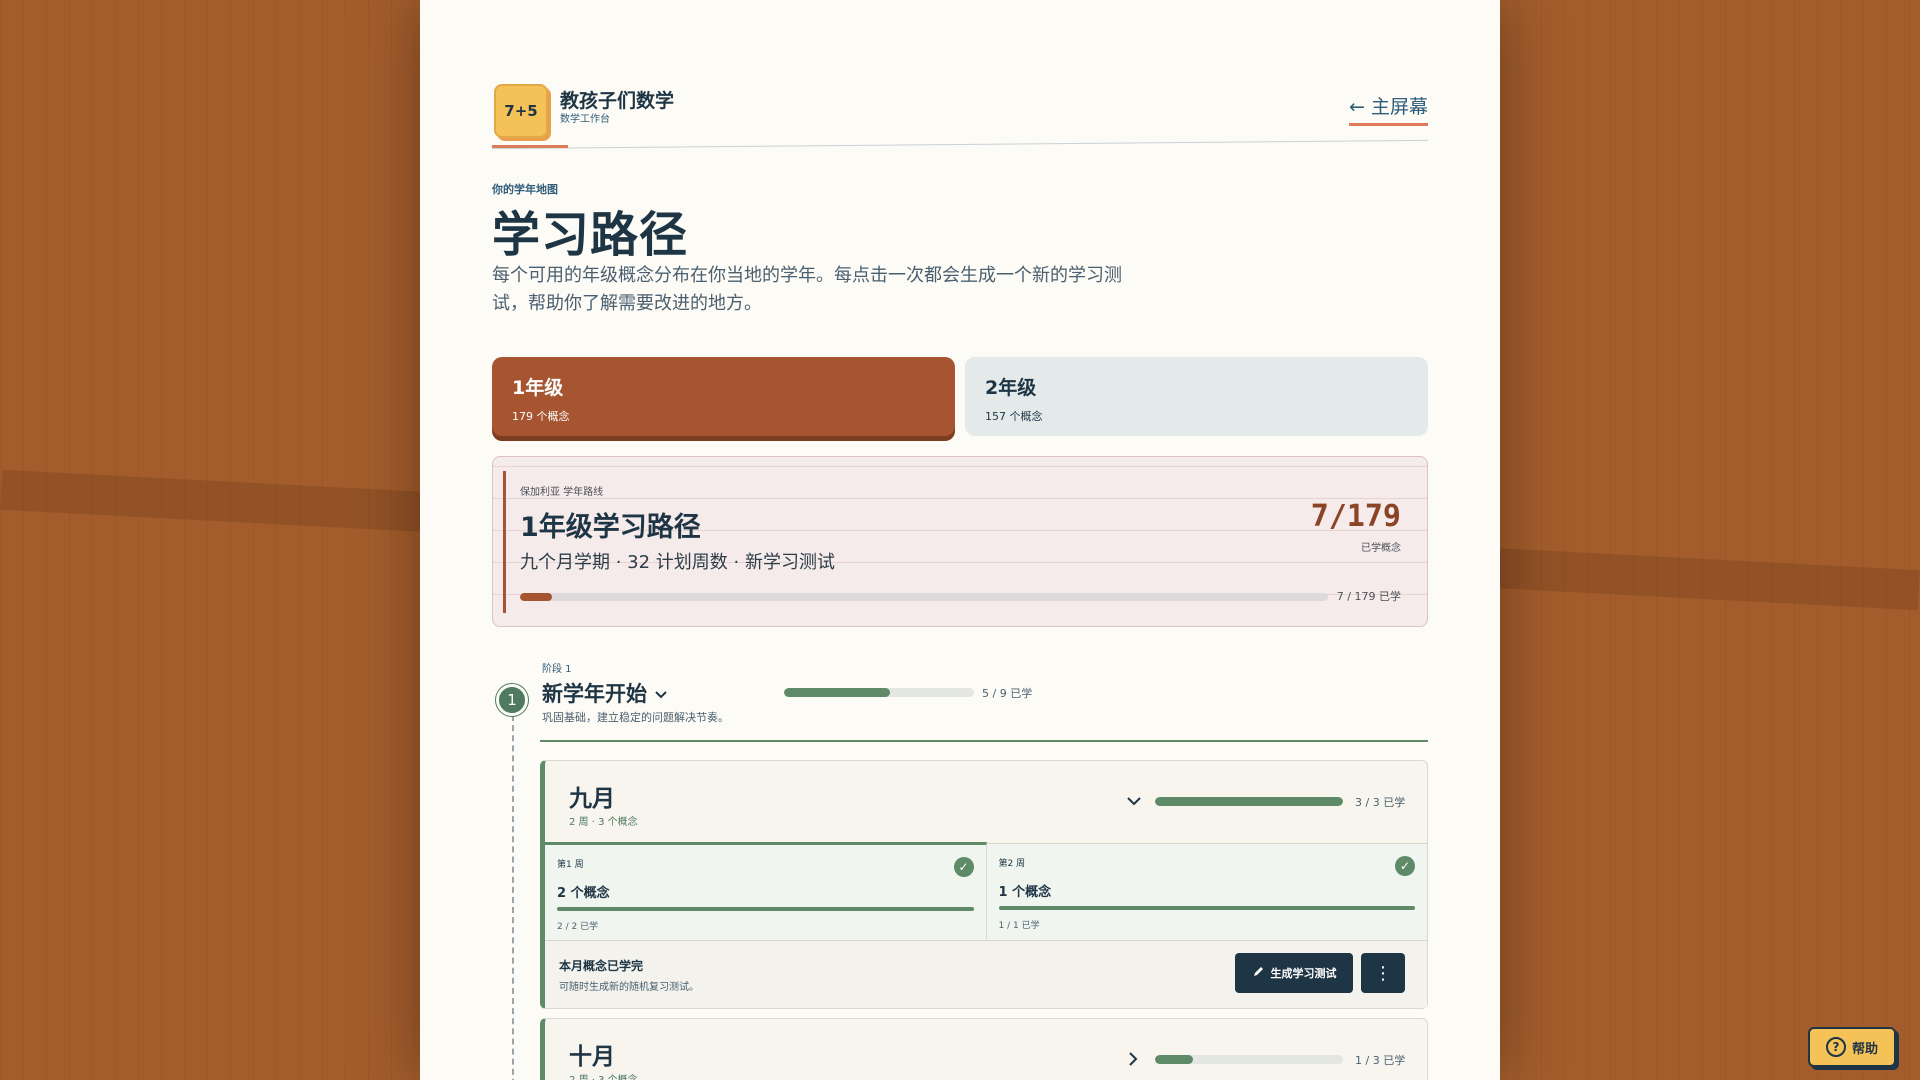 The width and height of the screenshot is (1920, 1080). I want to click on stage-title: 新学年开始, so click(594, 694).